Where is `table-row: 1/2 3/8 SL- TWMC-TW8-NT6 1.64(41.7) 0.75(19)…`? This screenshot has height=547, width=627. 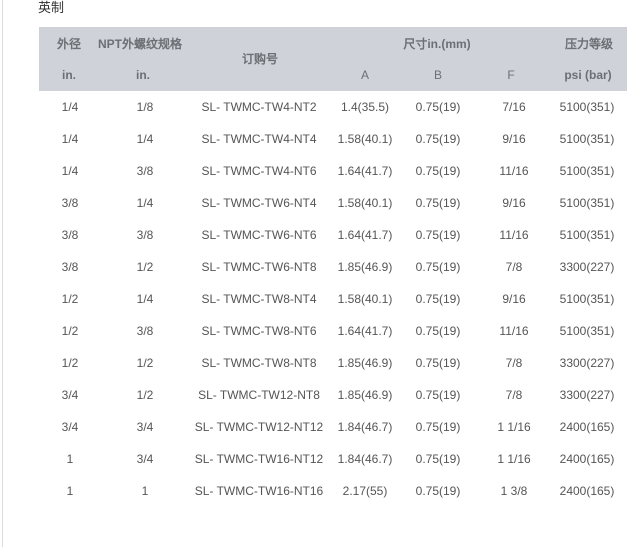 table-row: 1/2 3/8 SL- TWMC-TW8-NT6 1.64(41.7) 0.75(19)… is located at coordinates (333, 331).